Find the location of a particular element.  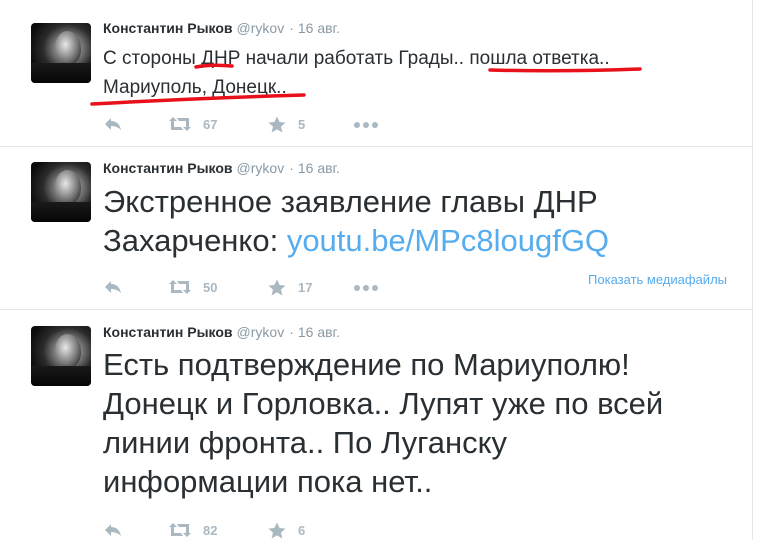

tweet-text-line: Захарченко: youtu.be/MPc8lougfGQ is located at coordinates (423, 240).